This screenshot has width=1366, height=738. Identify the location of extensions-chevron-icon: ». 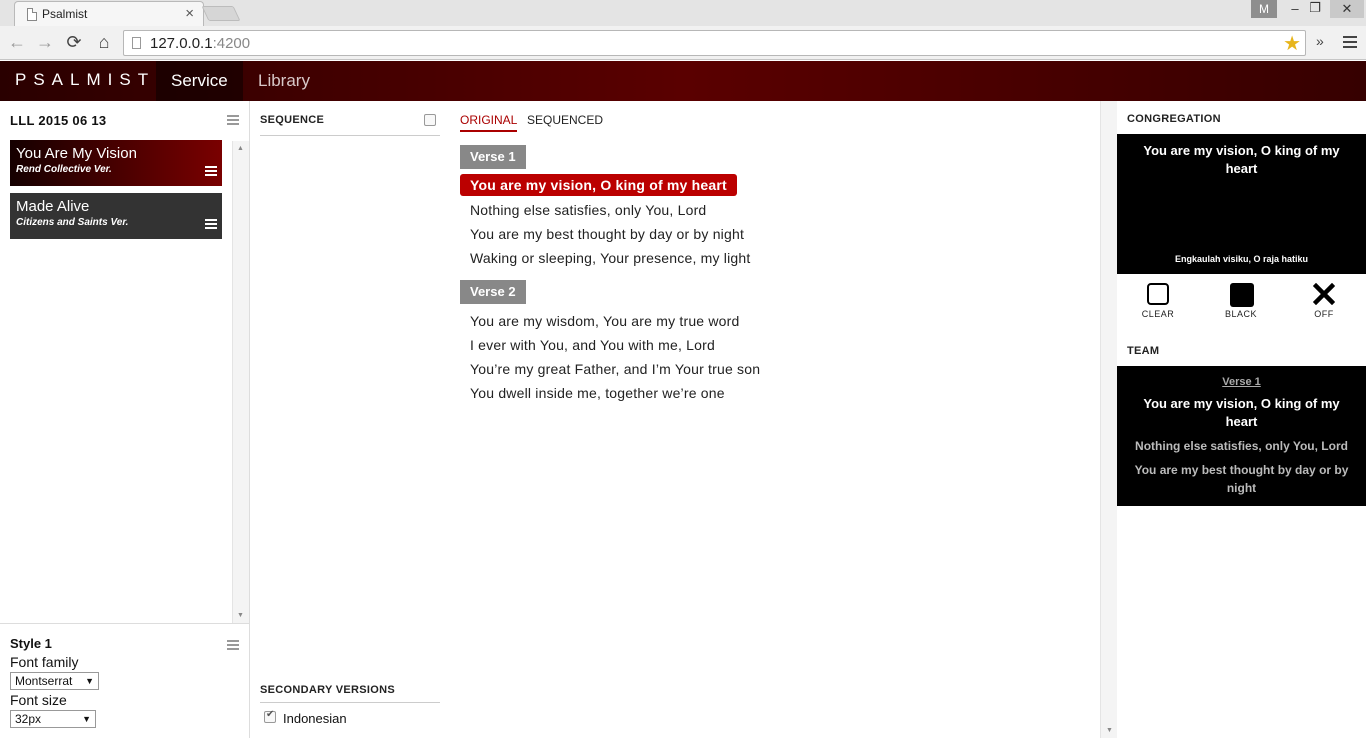
(1320, 41).